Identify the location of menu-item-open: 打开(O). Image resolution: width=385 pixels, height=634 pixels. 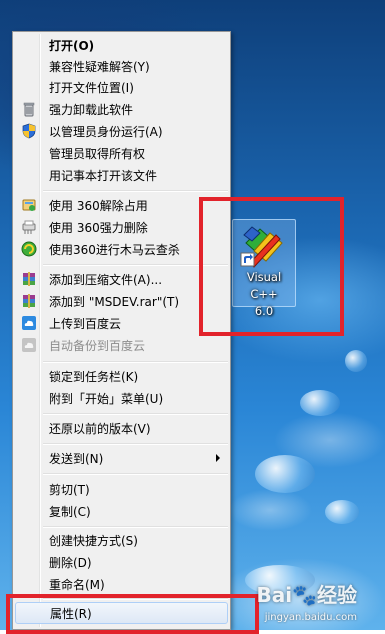
(121, 45).